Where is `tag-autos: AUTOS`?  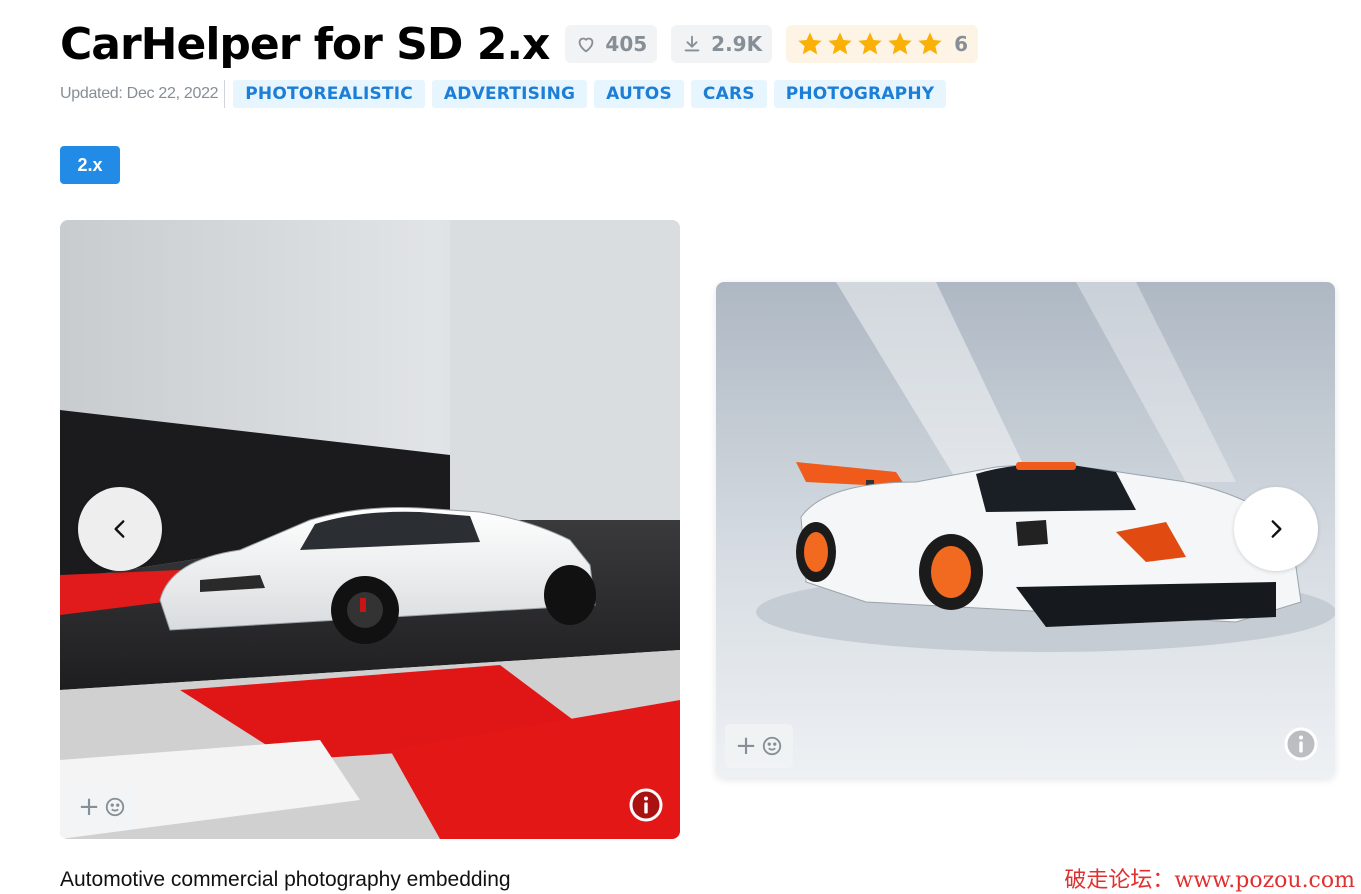 tag-autos: AUTOS is located at coordinates (639, 94).